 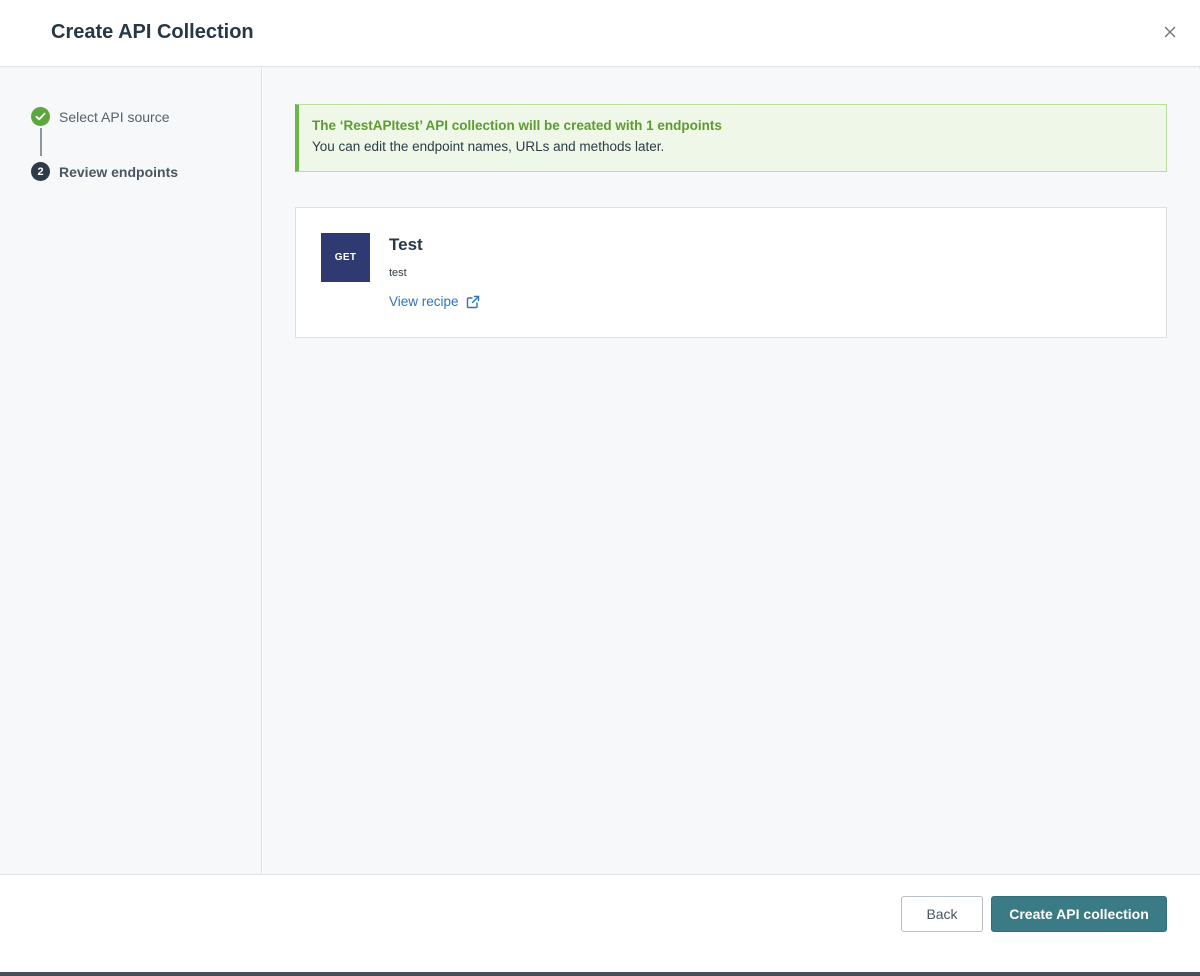 What do you see at coordinates (472, 301) in the screenshot?
I see `external-link-icon` at bounding box center [472, 301].